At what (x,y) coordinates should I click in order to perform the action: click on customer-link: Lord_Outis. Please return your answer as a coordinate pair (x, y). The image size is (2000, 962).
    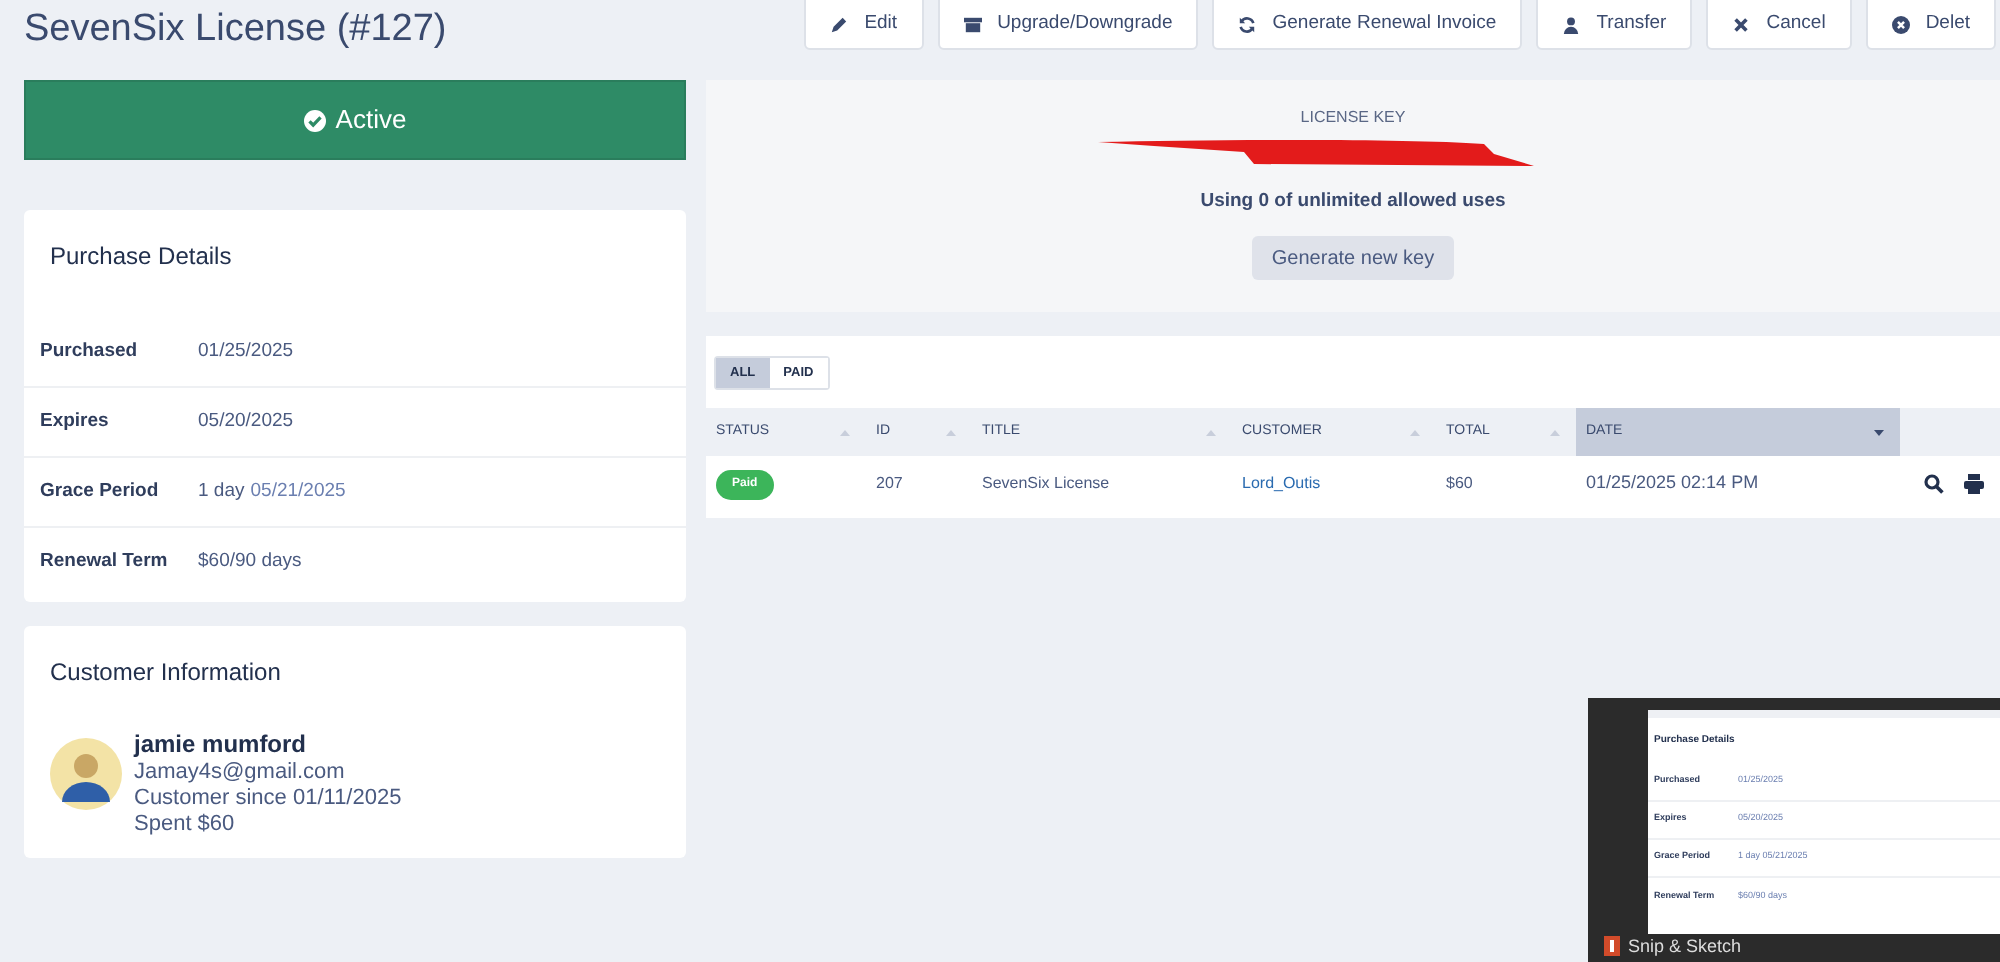
    Looking at the image, I should click on (1281, 483).